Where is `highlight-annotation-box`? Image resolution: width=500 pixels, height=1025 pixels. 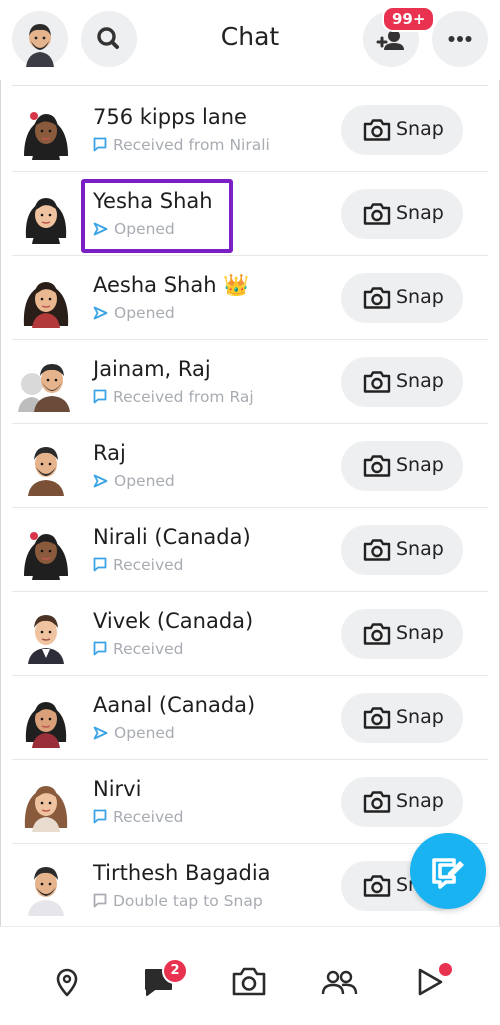
highlight-annotation-box is located at coordinates (157, 216).